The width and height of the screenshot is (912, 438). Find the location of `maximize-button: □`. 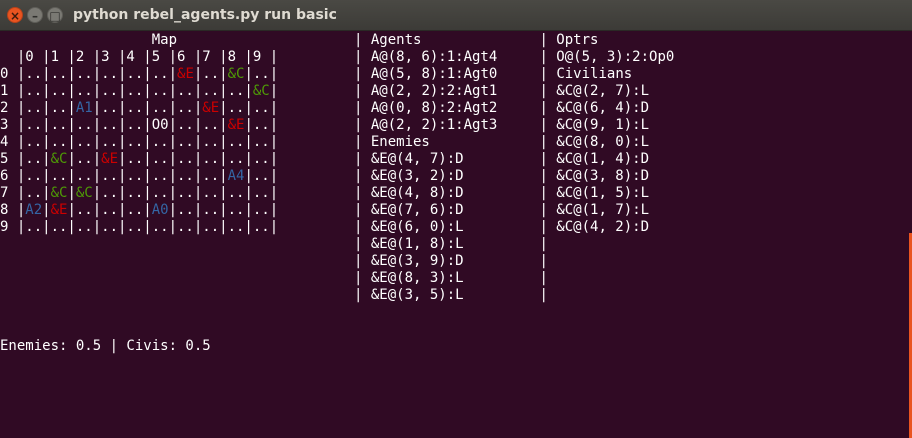

maximize-button: □ is located at coordinates (55, 15).